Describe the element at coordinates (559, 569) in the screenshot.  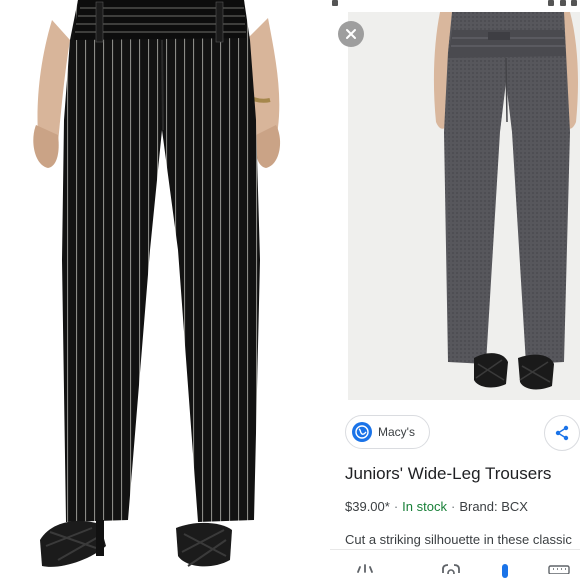
I see `keyboard-icon` at that location.